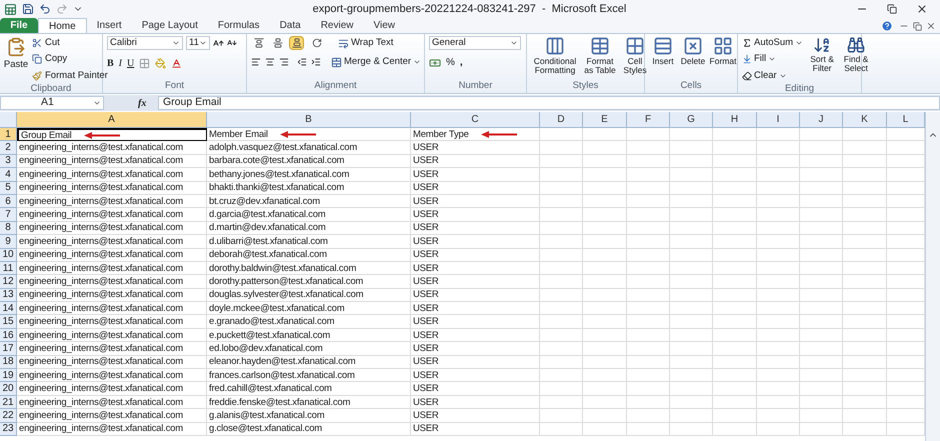 This screenshot has height=441, width=940. What do you see at coordinates (296, 43) in the screenshot?
I see `vertical-align-button` at bounding box center [296, 43].